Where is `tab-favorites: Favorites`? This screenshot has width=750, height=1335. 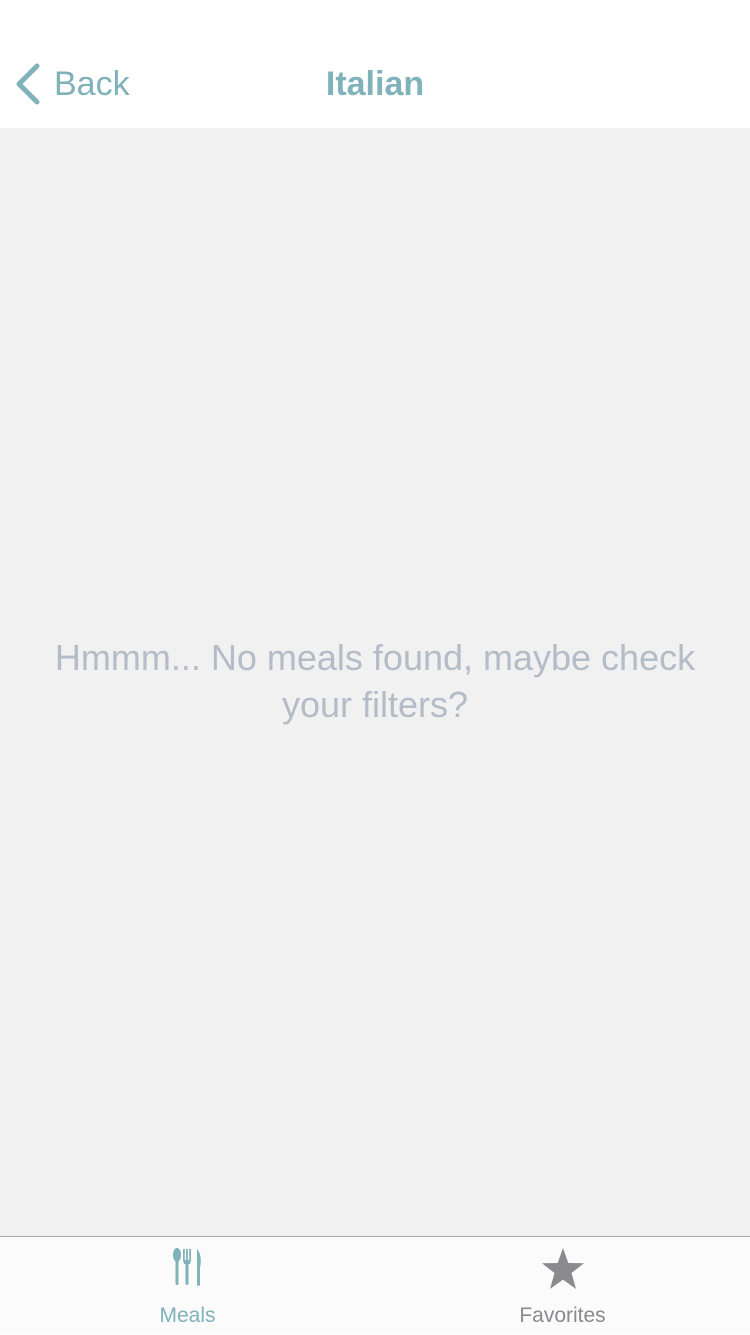 tab-favorites: Favorites is located at coordinates (562, 1286).